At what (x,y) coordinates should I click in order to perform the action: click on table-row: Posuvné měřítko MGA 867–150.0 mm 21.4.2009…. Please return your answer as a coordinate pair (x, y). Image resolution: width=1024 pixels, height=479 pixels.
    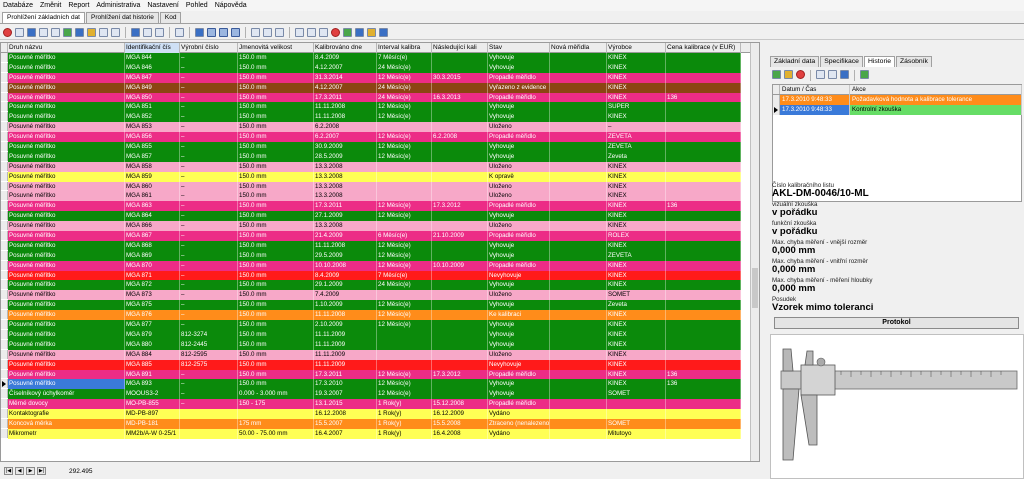
    Looking at the image, I should click on (380, 236).